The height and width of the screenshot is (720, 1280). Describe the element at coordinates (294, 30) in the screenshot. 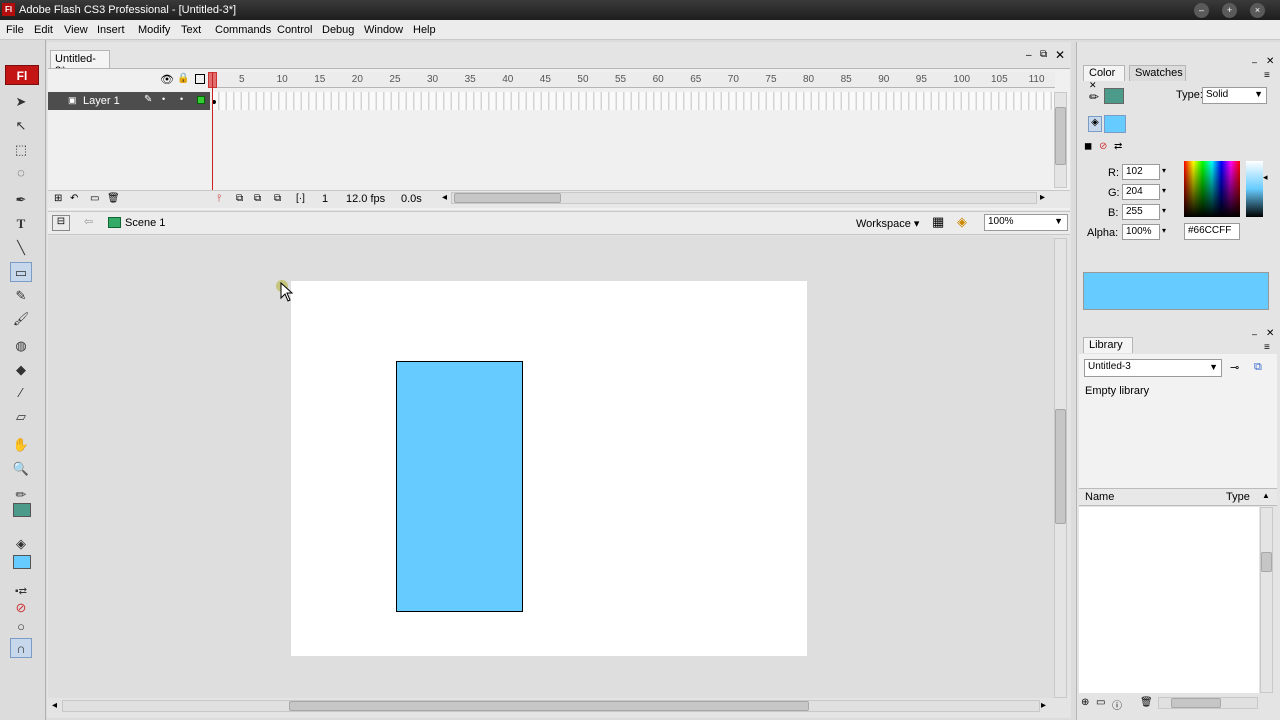

I see `menu-control: Control` at that location.